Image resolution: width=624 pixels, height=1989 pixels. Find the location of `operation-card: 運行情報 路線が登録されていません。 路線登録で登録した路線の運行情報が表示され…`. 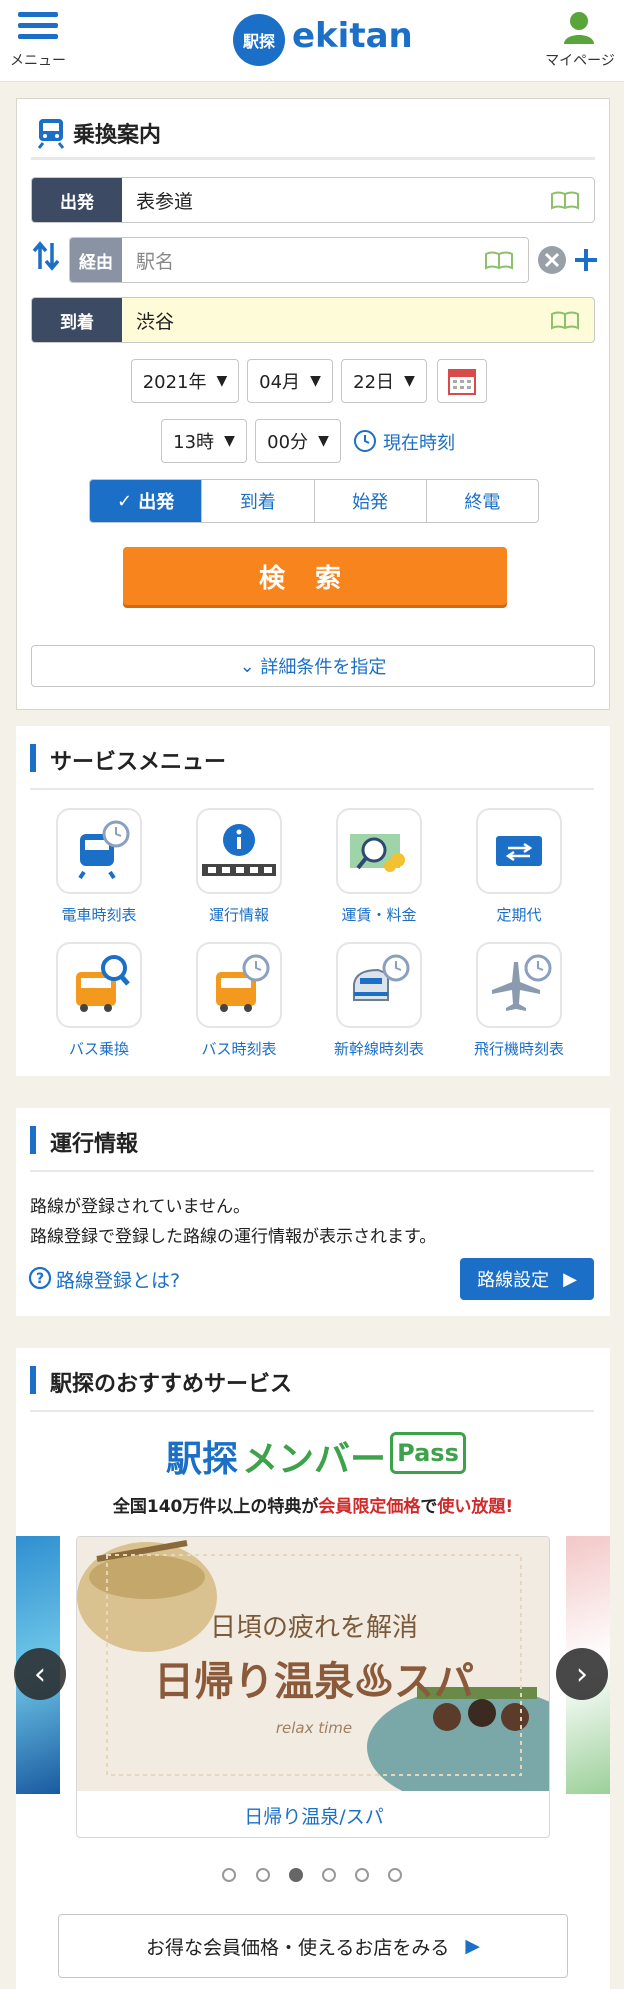

operation-card: 運行情報 路線が登録されていません。 路線登録で登録した路線の運行情報が表示され… is located at coordinates (313, 1212).